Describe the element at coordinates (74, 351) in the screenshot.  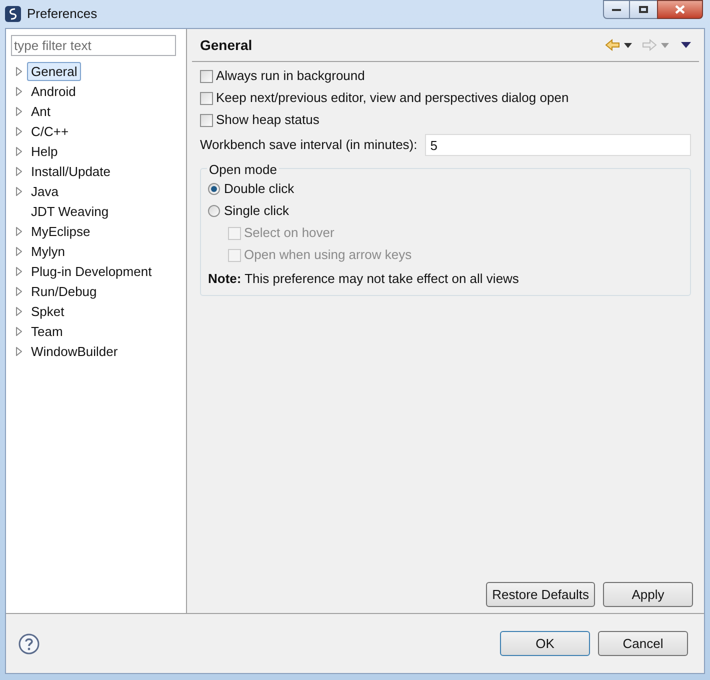
I see `tree-item: WindowBuilder` at that location.